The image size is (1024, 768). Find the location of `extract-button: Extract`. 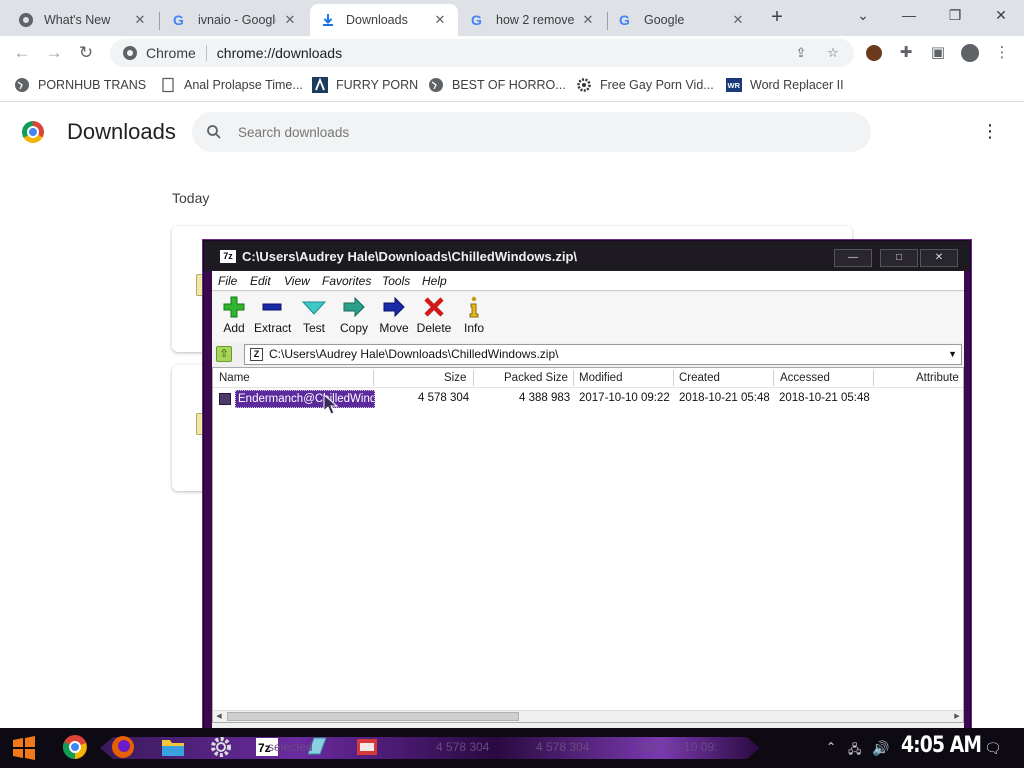

extract-button: Extract is located at coordinates (272, 315).